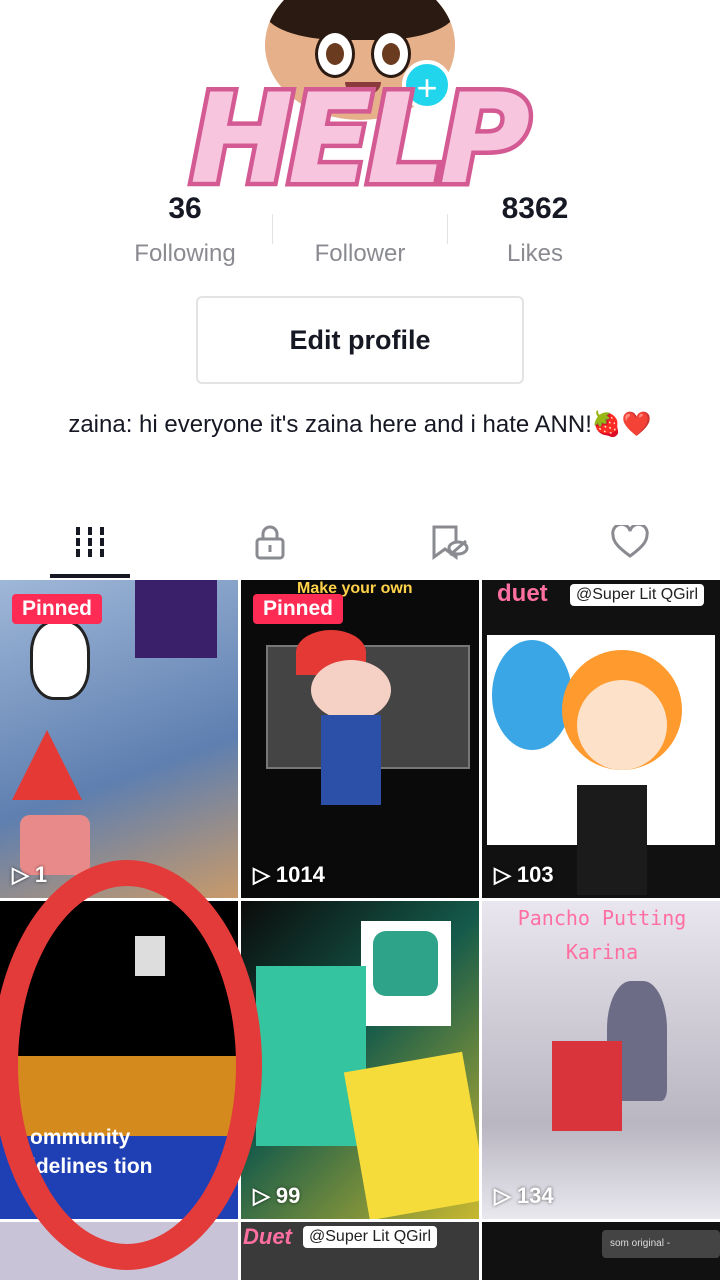 This screenshot has height=1280, width=720. I want to click on tab-private, so click(270, 542).